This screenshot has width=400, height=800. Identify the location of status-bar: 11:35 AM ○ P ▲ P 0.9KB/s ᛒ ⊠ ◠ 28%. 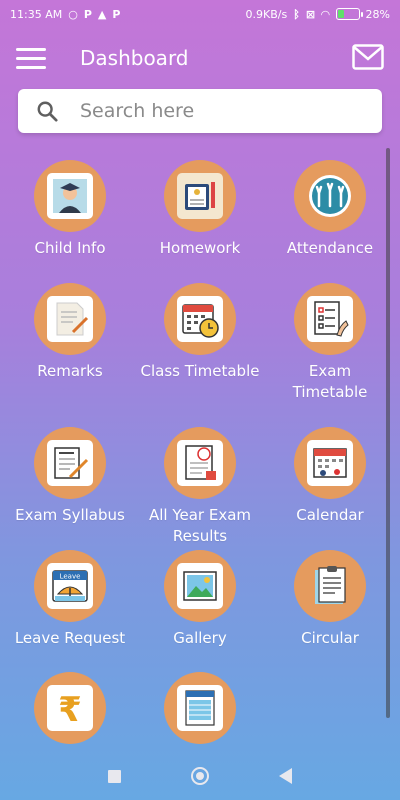
(200, 14).